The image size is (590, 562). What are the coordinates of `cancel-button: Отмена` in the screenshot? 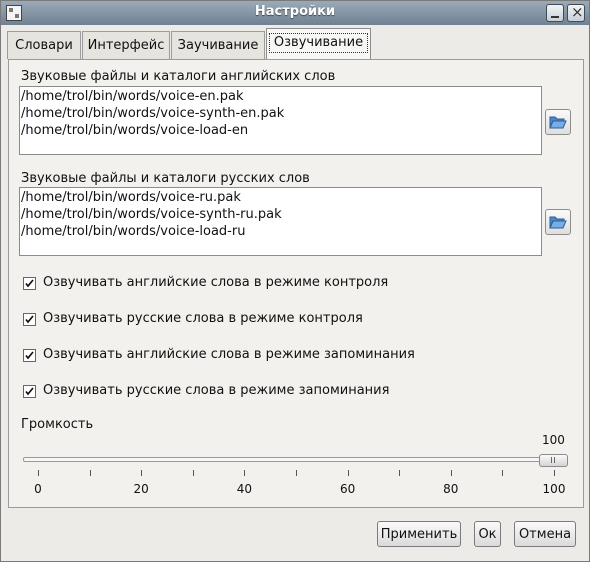 It's located at (545, 534).